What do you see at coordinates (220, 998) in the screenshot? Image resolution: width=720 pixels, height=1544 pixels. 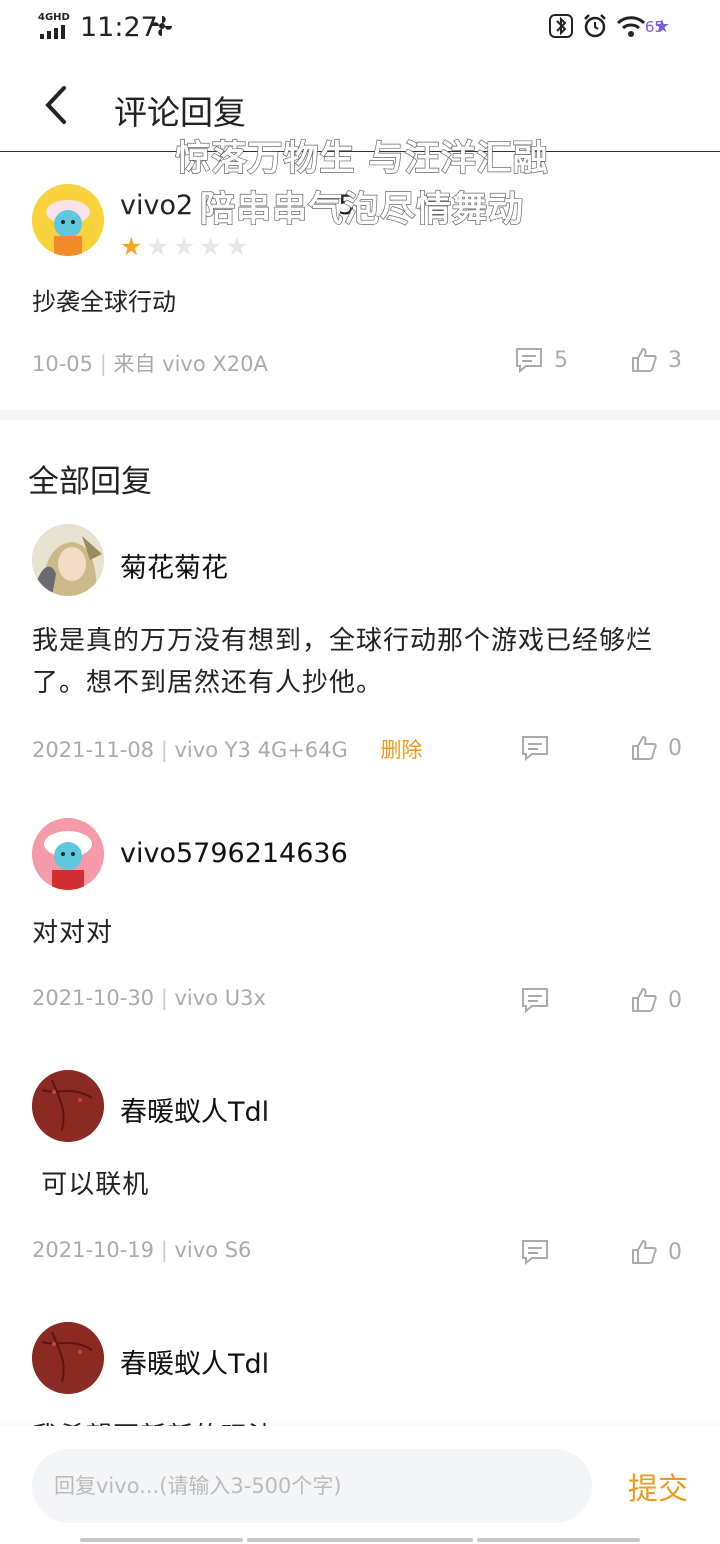 I see `reply-device: vivo U3x` at bounding box center [220, 998].